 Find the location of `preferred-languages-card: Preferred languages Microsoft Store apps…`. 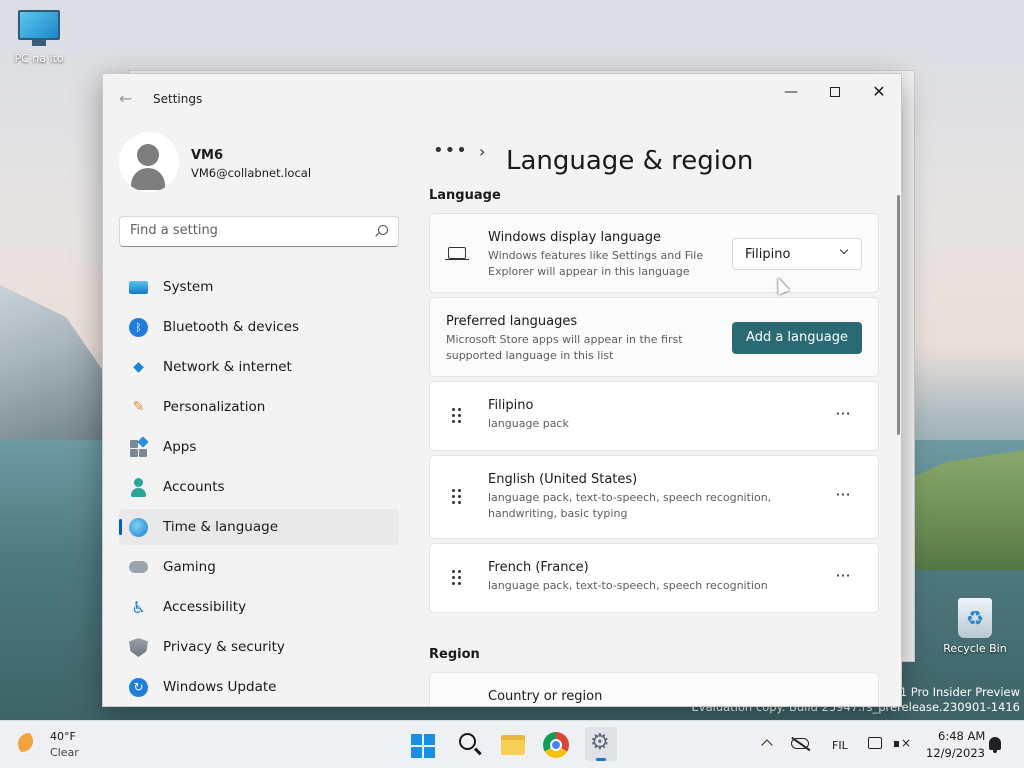

preferred-languages-card: Preferred languages Microsoft Store apps… is located at coordinates (654, 337).